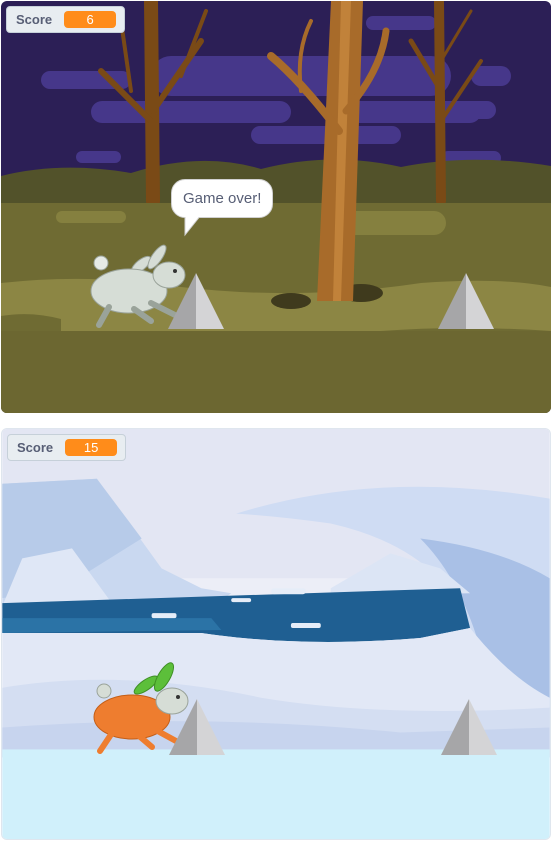 The width and height of the screenshot is (552, 842). What do you see at coordinates (90, 19) in the screenshot?
I see `score-value: 6` at bounding box center [90, 19].